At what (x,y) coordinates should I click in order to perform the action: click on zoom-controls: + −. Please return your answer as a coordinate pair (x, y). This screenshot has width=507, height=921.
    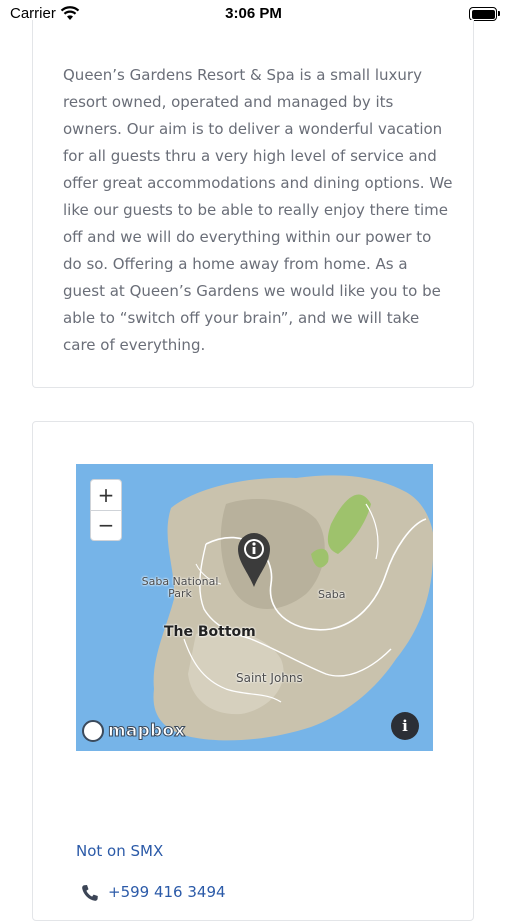
    Looking at the image, I should click on (106, 510).